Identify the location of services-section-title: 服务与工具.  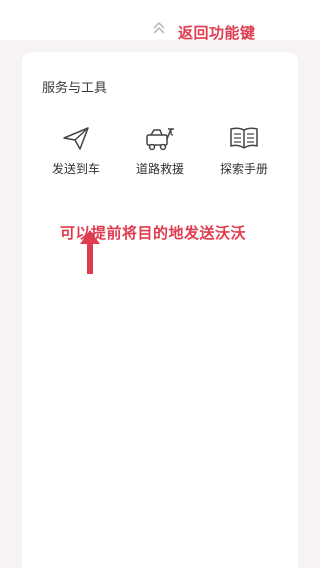
(75, 88).